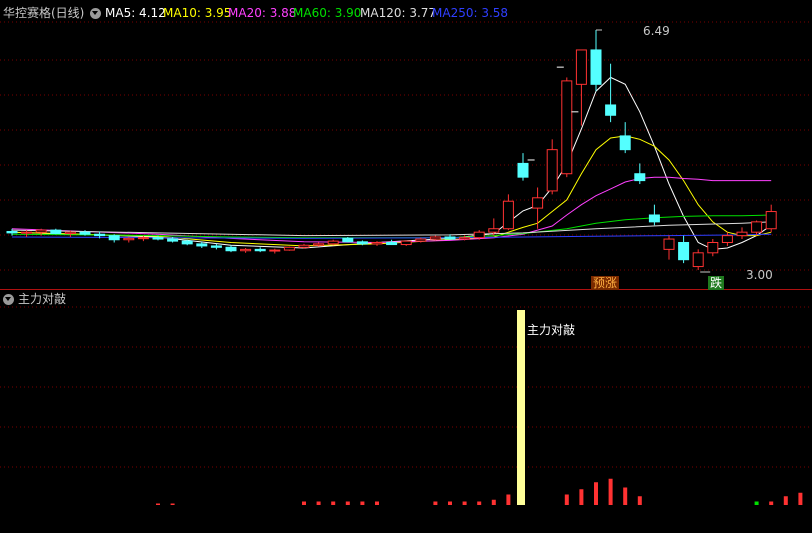 Image resolution: width=812 pixels, height=533 pixels. What do you see at coordinates (716, 283) in the screenshot?
I see `fall-badge: 跌` at bounding box center [716, 283].